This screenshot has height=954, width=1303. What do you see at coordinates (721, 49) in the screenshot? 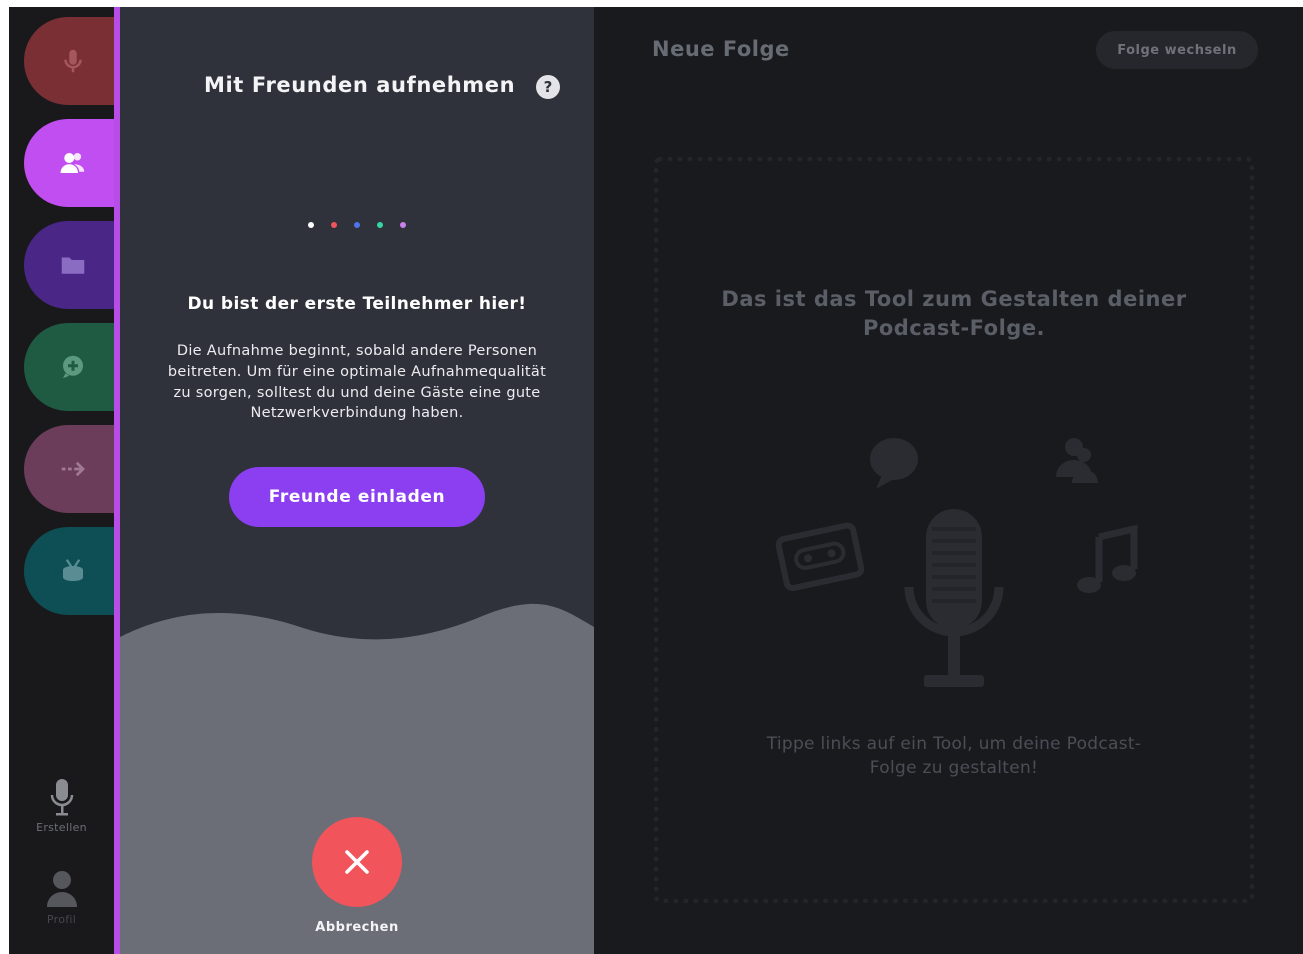
I see `episode-title: Neue Folge` at bounding box center [721, 49].